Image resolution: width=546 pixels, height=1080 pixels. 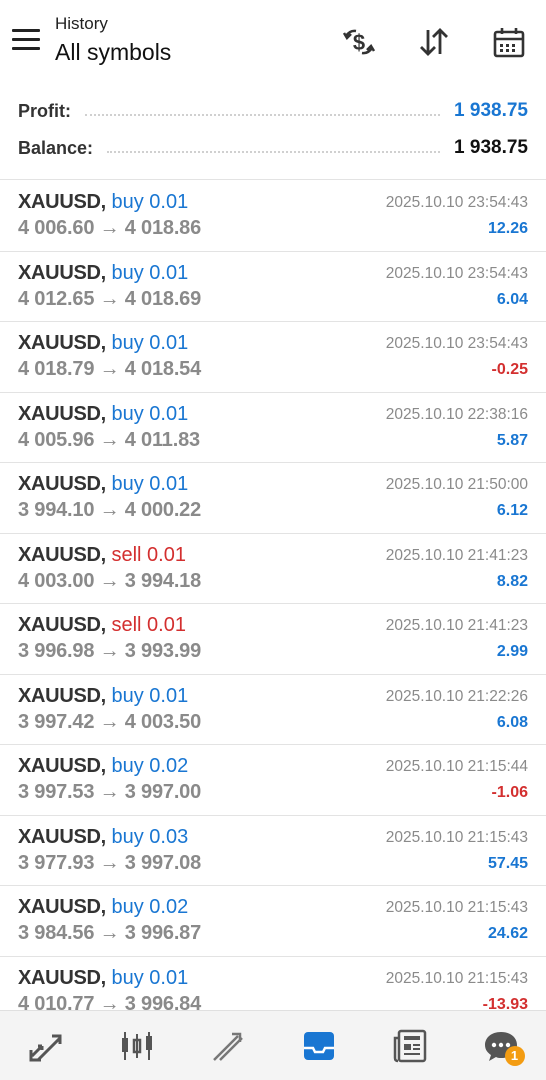 What do you see at coordinates (512, 651) in the screenshot?
I see `deal-profit: 2.99` at bounding box center [512, 651].